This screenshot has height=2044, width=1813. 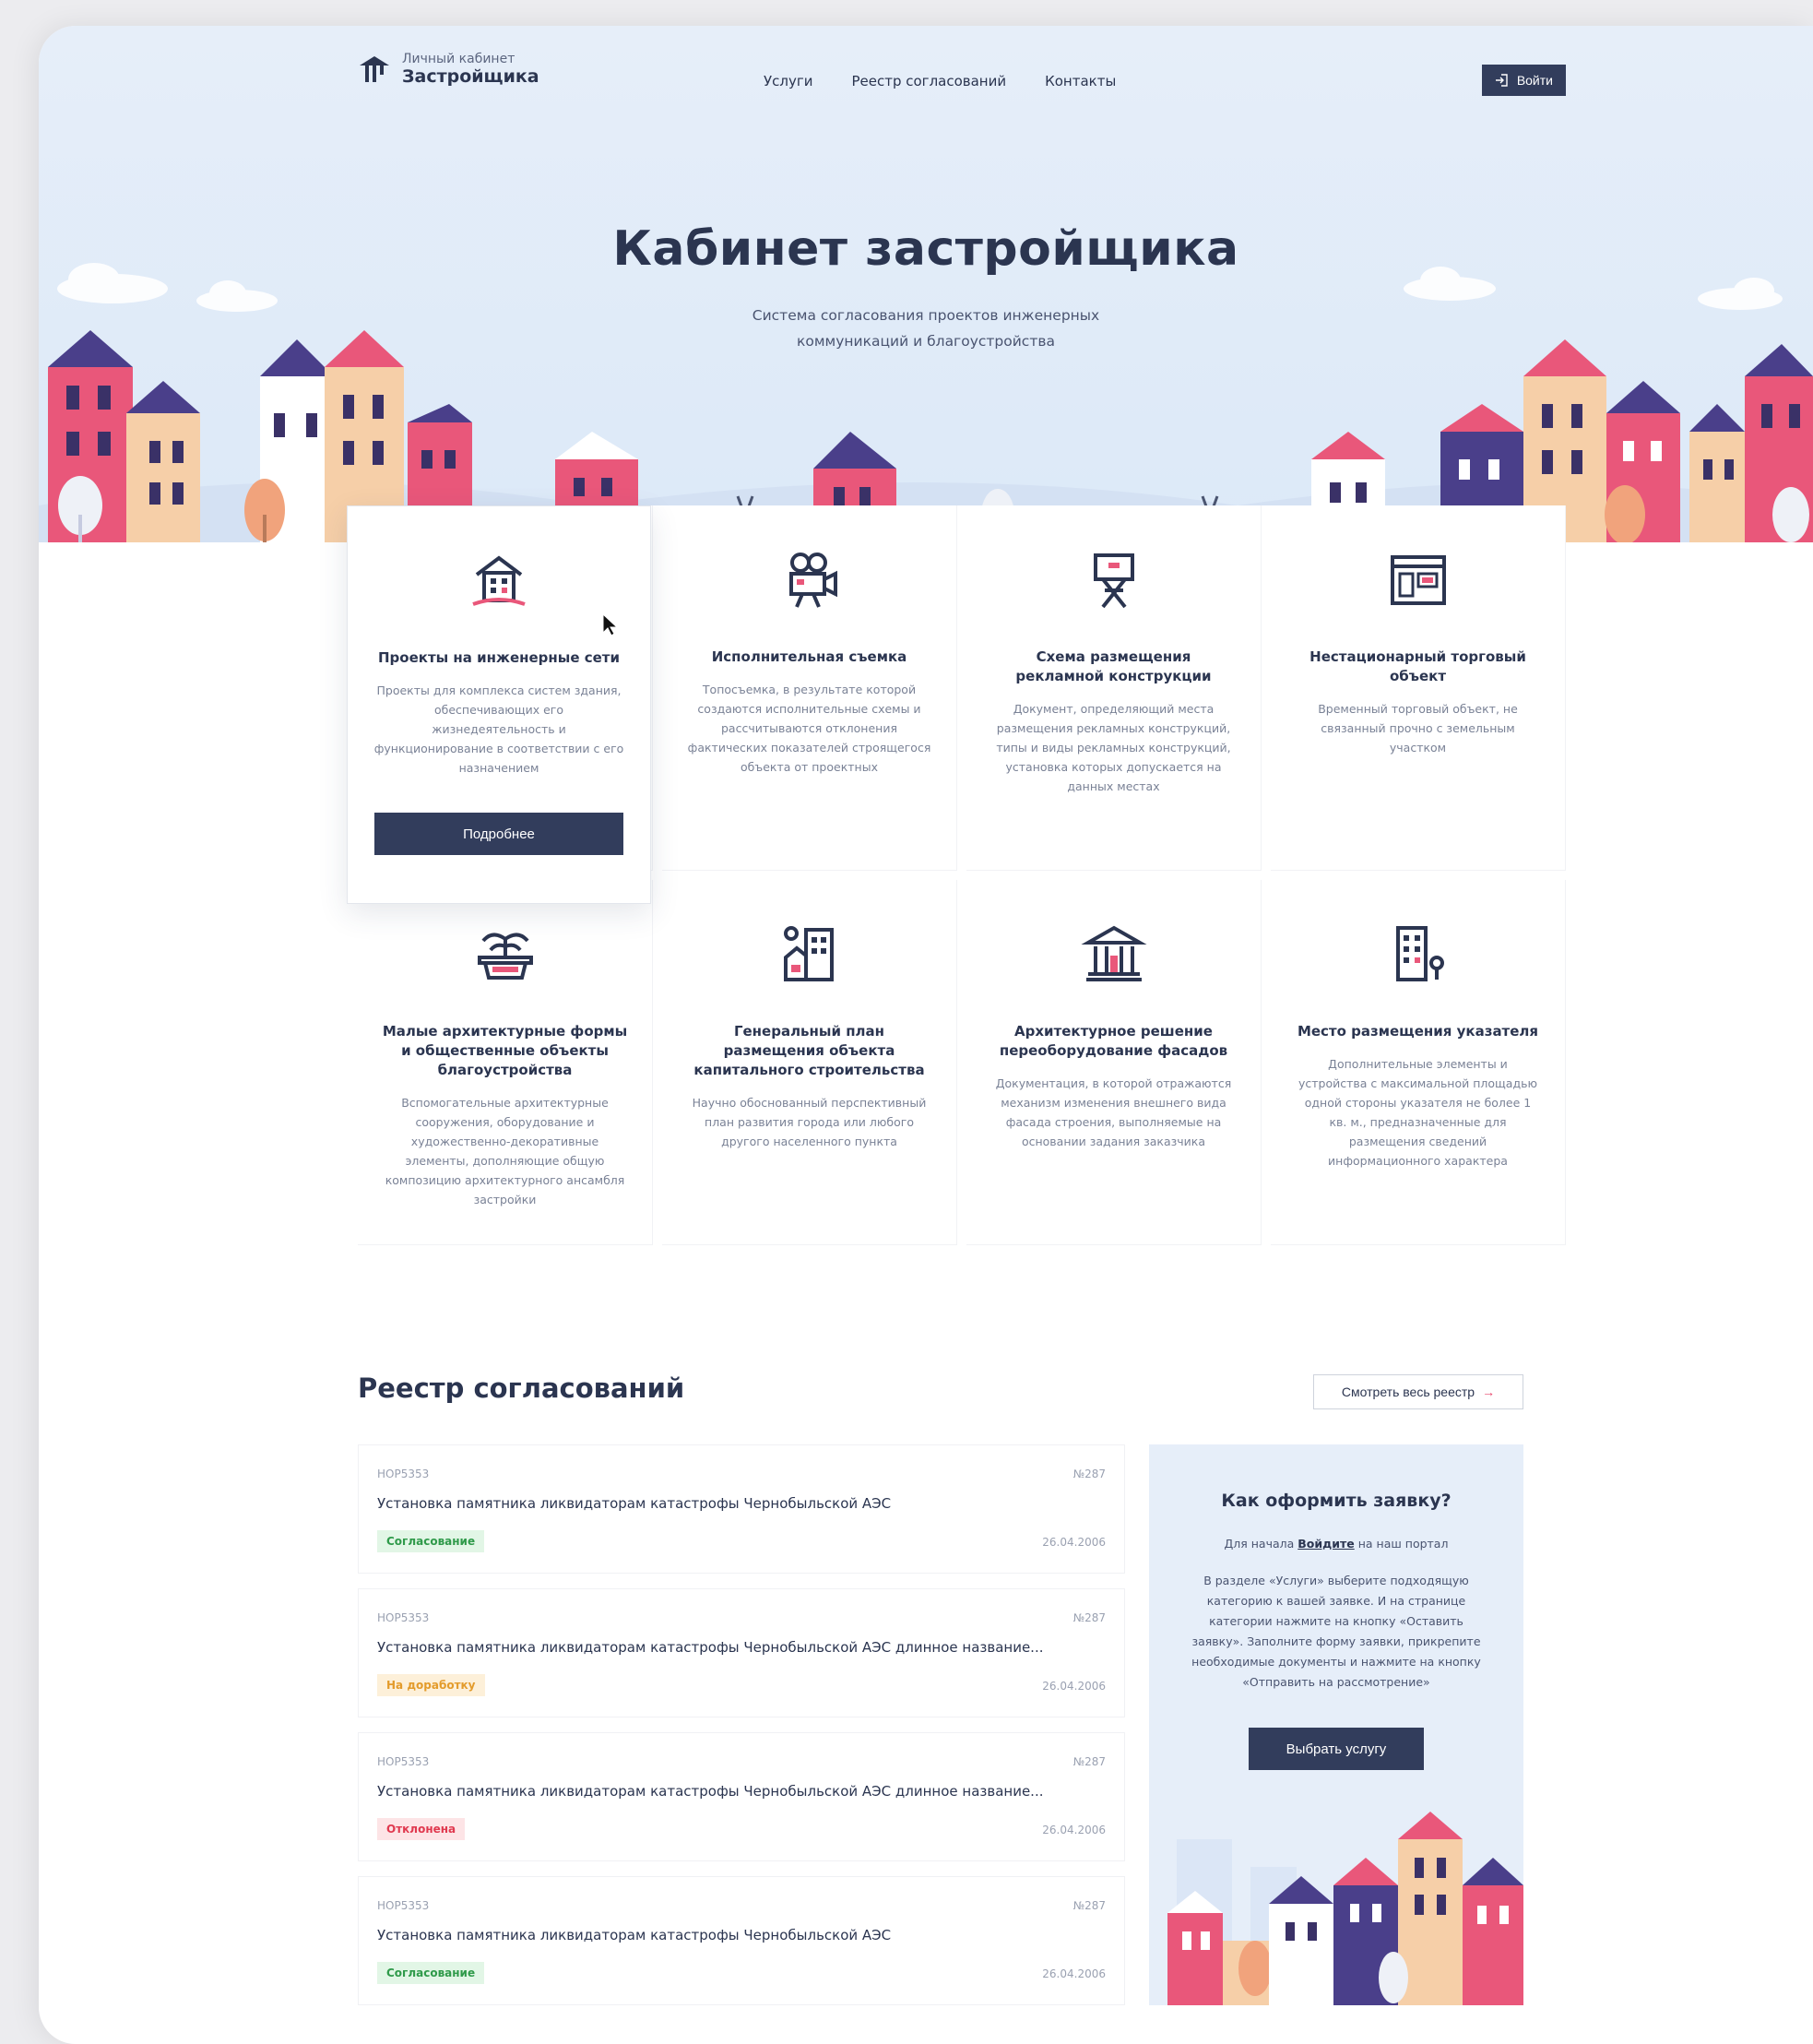 I want to click on building-icon, so click(x=499, y=580).